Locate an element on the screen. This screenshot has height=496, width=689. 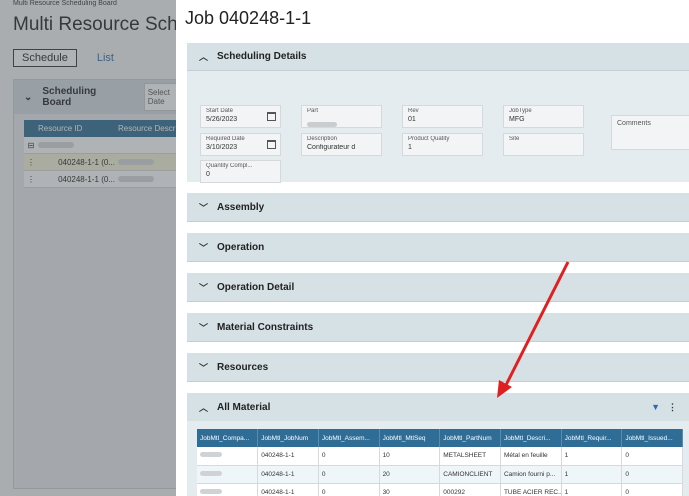
section-assembly: ﹀ Assembly is located at coordinates (438, 207).